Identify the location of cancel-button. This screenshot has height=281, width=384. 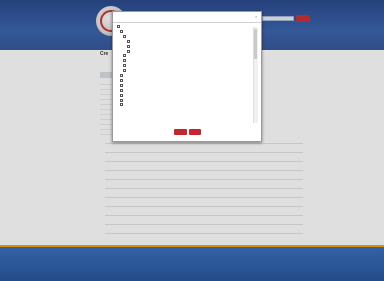
(195, 132).